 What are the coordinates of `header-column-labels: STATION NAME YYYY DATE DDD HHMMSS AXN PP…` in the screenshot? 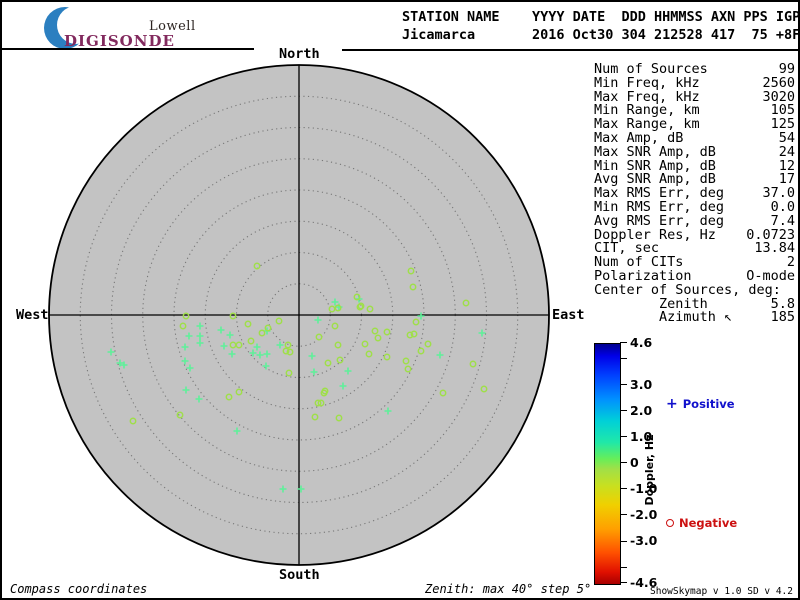 It's located at (601, 17).